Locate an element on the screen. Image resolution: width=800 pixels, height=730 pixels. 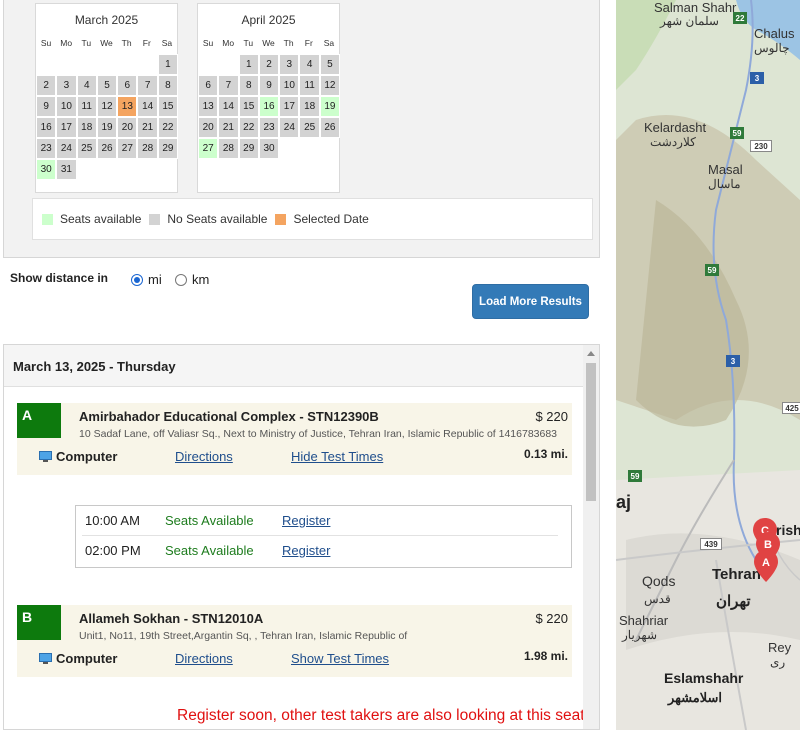
map-label-shahriar-fa: شهریار is located at coordinates (639, 635).